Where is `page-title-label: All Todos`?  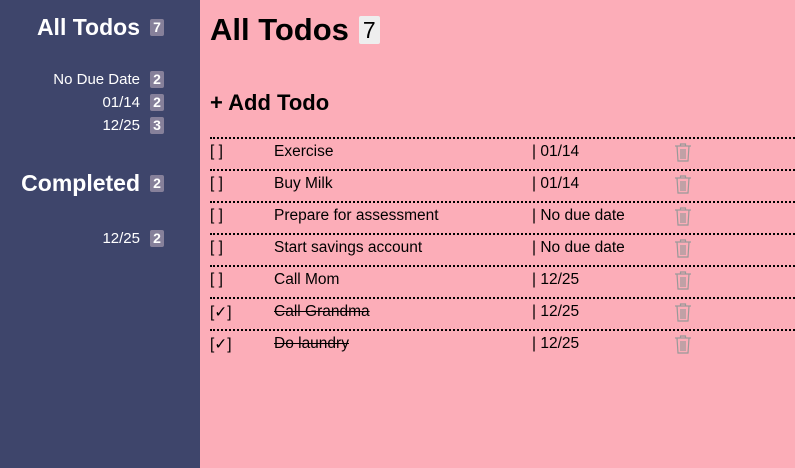
page-title-label: All Todos is located at coordinates (279, 29).